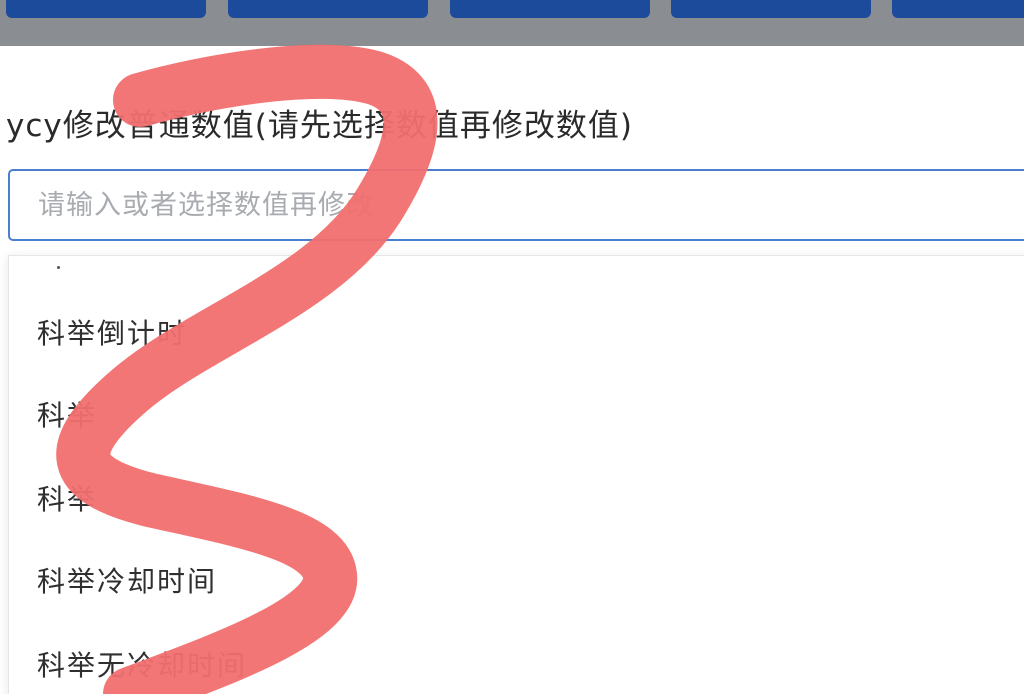  Describe the element at coordinates (58, 267) in the screenshot. I see `dropdown-scroll-indicator` at that location.